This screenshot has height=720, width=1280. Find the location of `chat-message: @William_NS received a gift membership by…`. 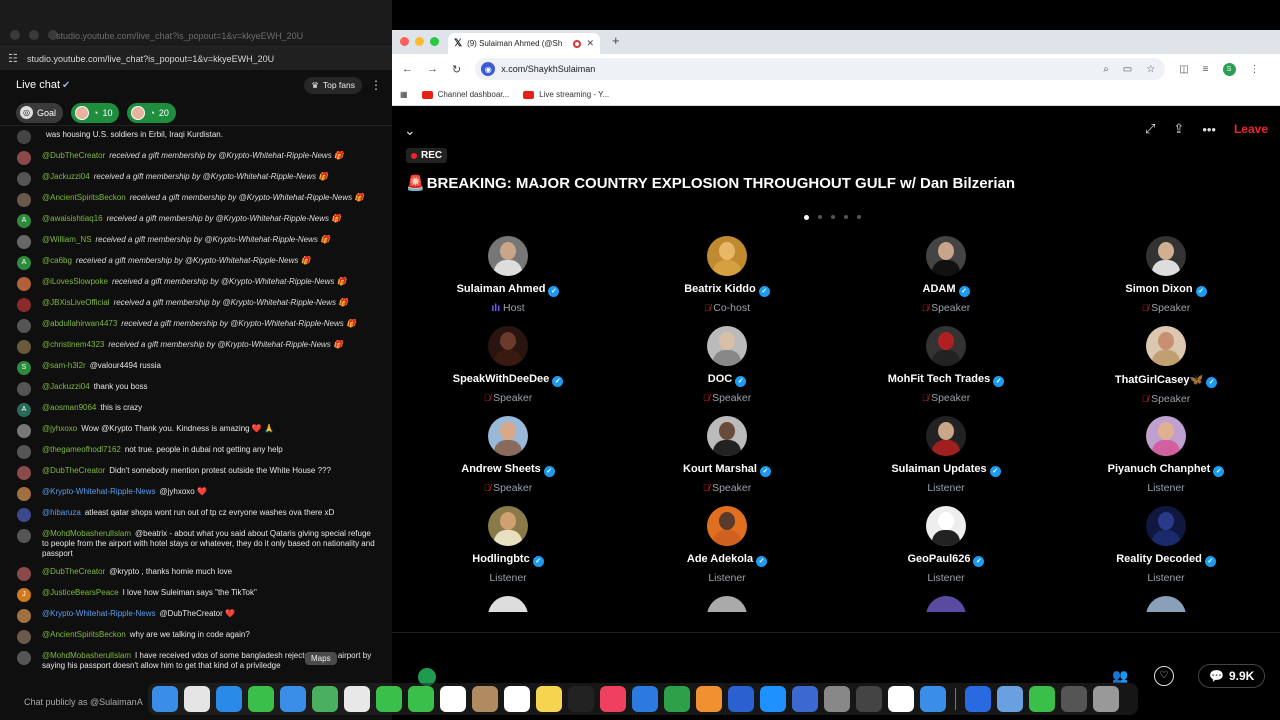

chat-message: @William_NS received a gift membership by… is located at coordinates (196, 241).